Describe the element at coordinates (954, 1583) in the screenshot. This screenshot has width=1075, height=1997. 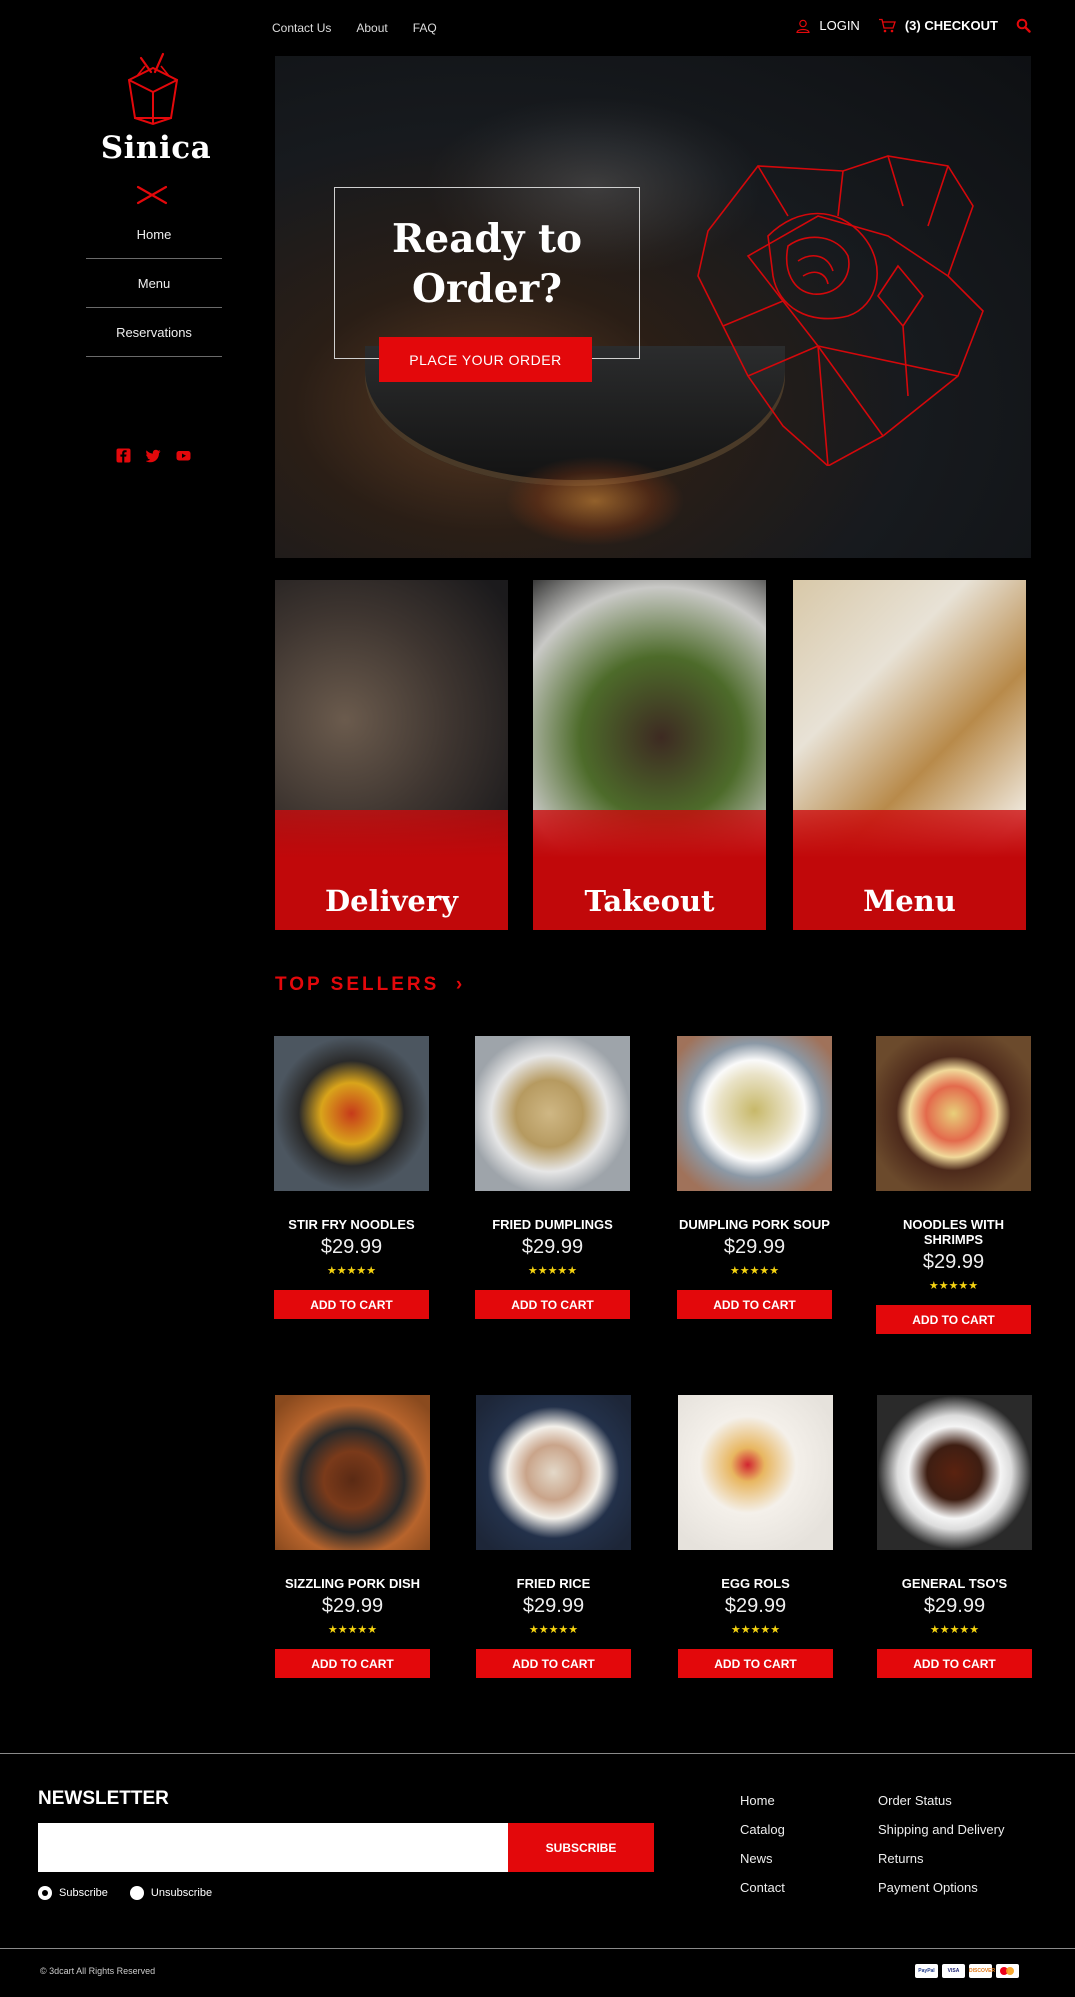
I see `product-name: GENERAL TSO'S` at that location.